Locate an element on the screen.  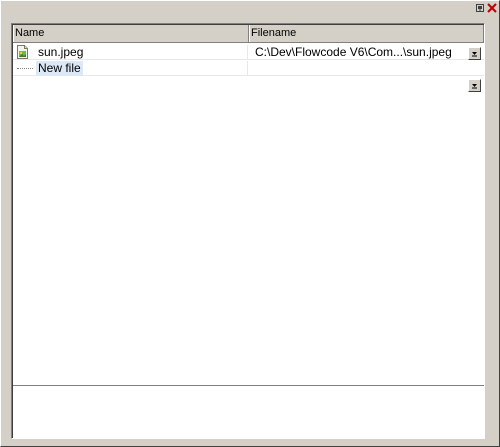
list-item: New file is located at coordinates (248, 76).